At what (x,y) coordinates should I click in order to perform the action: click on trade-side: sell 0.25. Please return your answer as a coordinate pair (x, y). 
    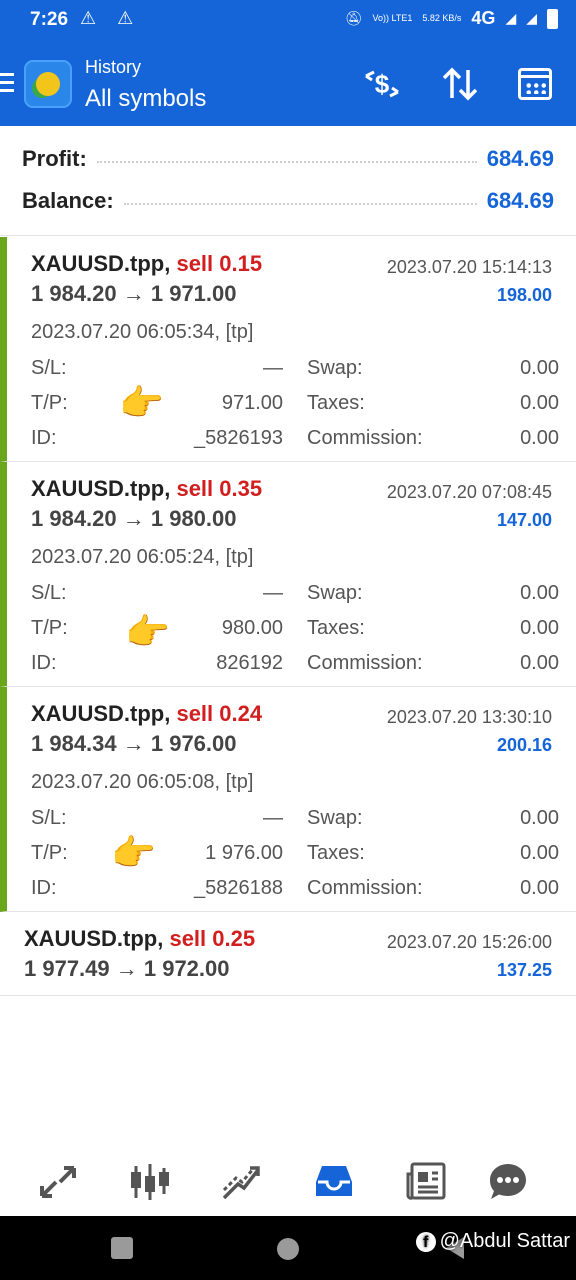
    Looking at the image, I should click on (212, 938).